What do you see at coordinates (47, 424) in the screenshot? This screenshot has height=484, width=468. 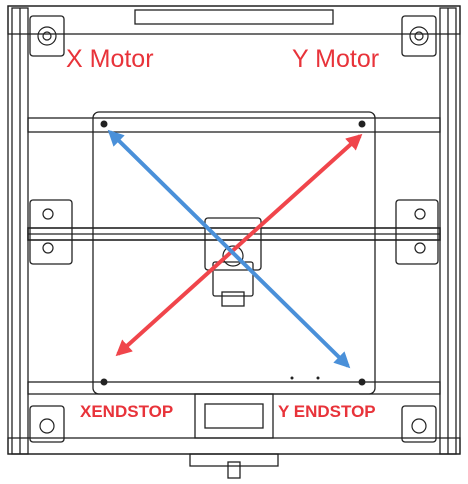 I see `x-endstop-block` at bounding box center [47, 424].